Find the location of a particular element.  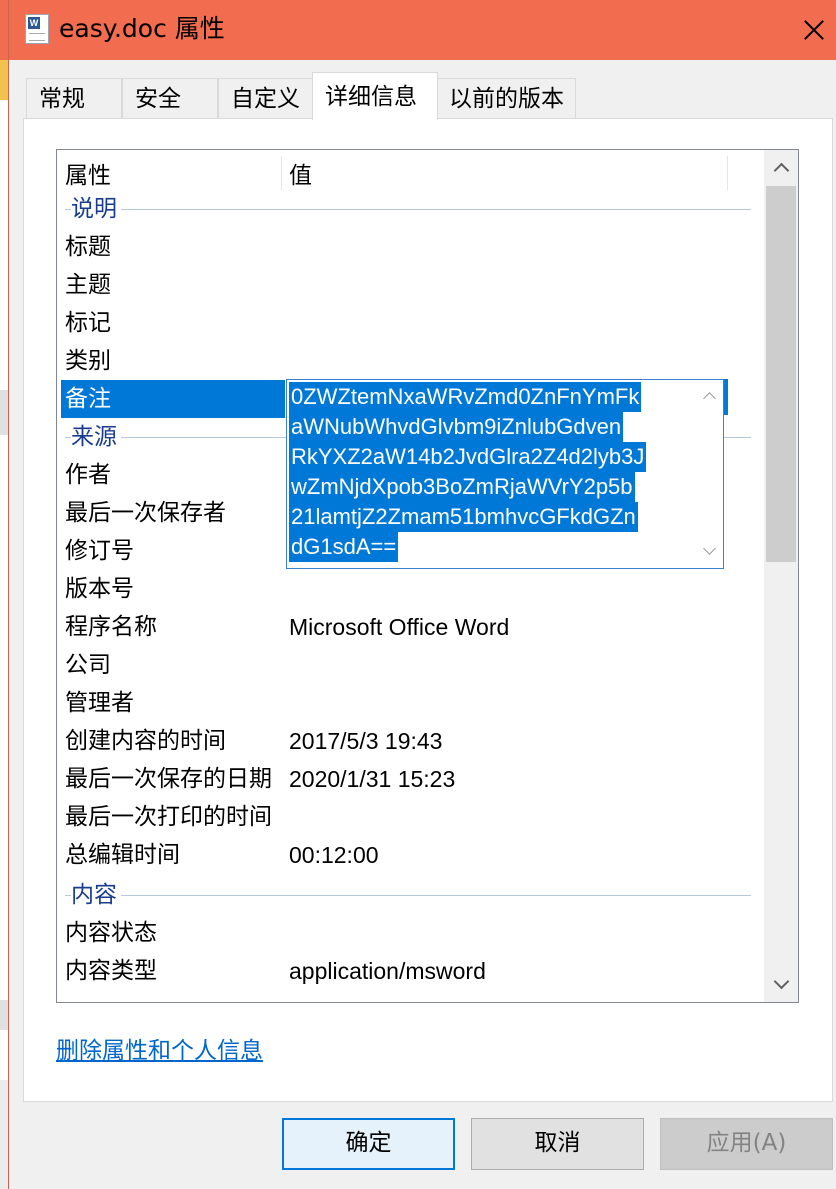

table-row: 标题 is located at coordinates (393, 247).